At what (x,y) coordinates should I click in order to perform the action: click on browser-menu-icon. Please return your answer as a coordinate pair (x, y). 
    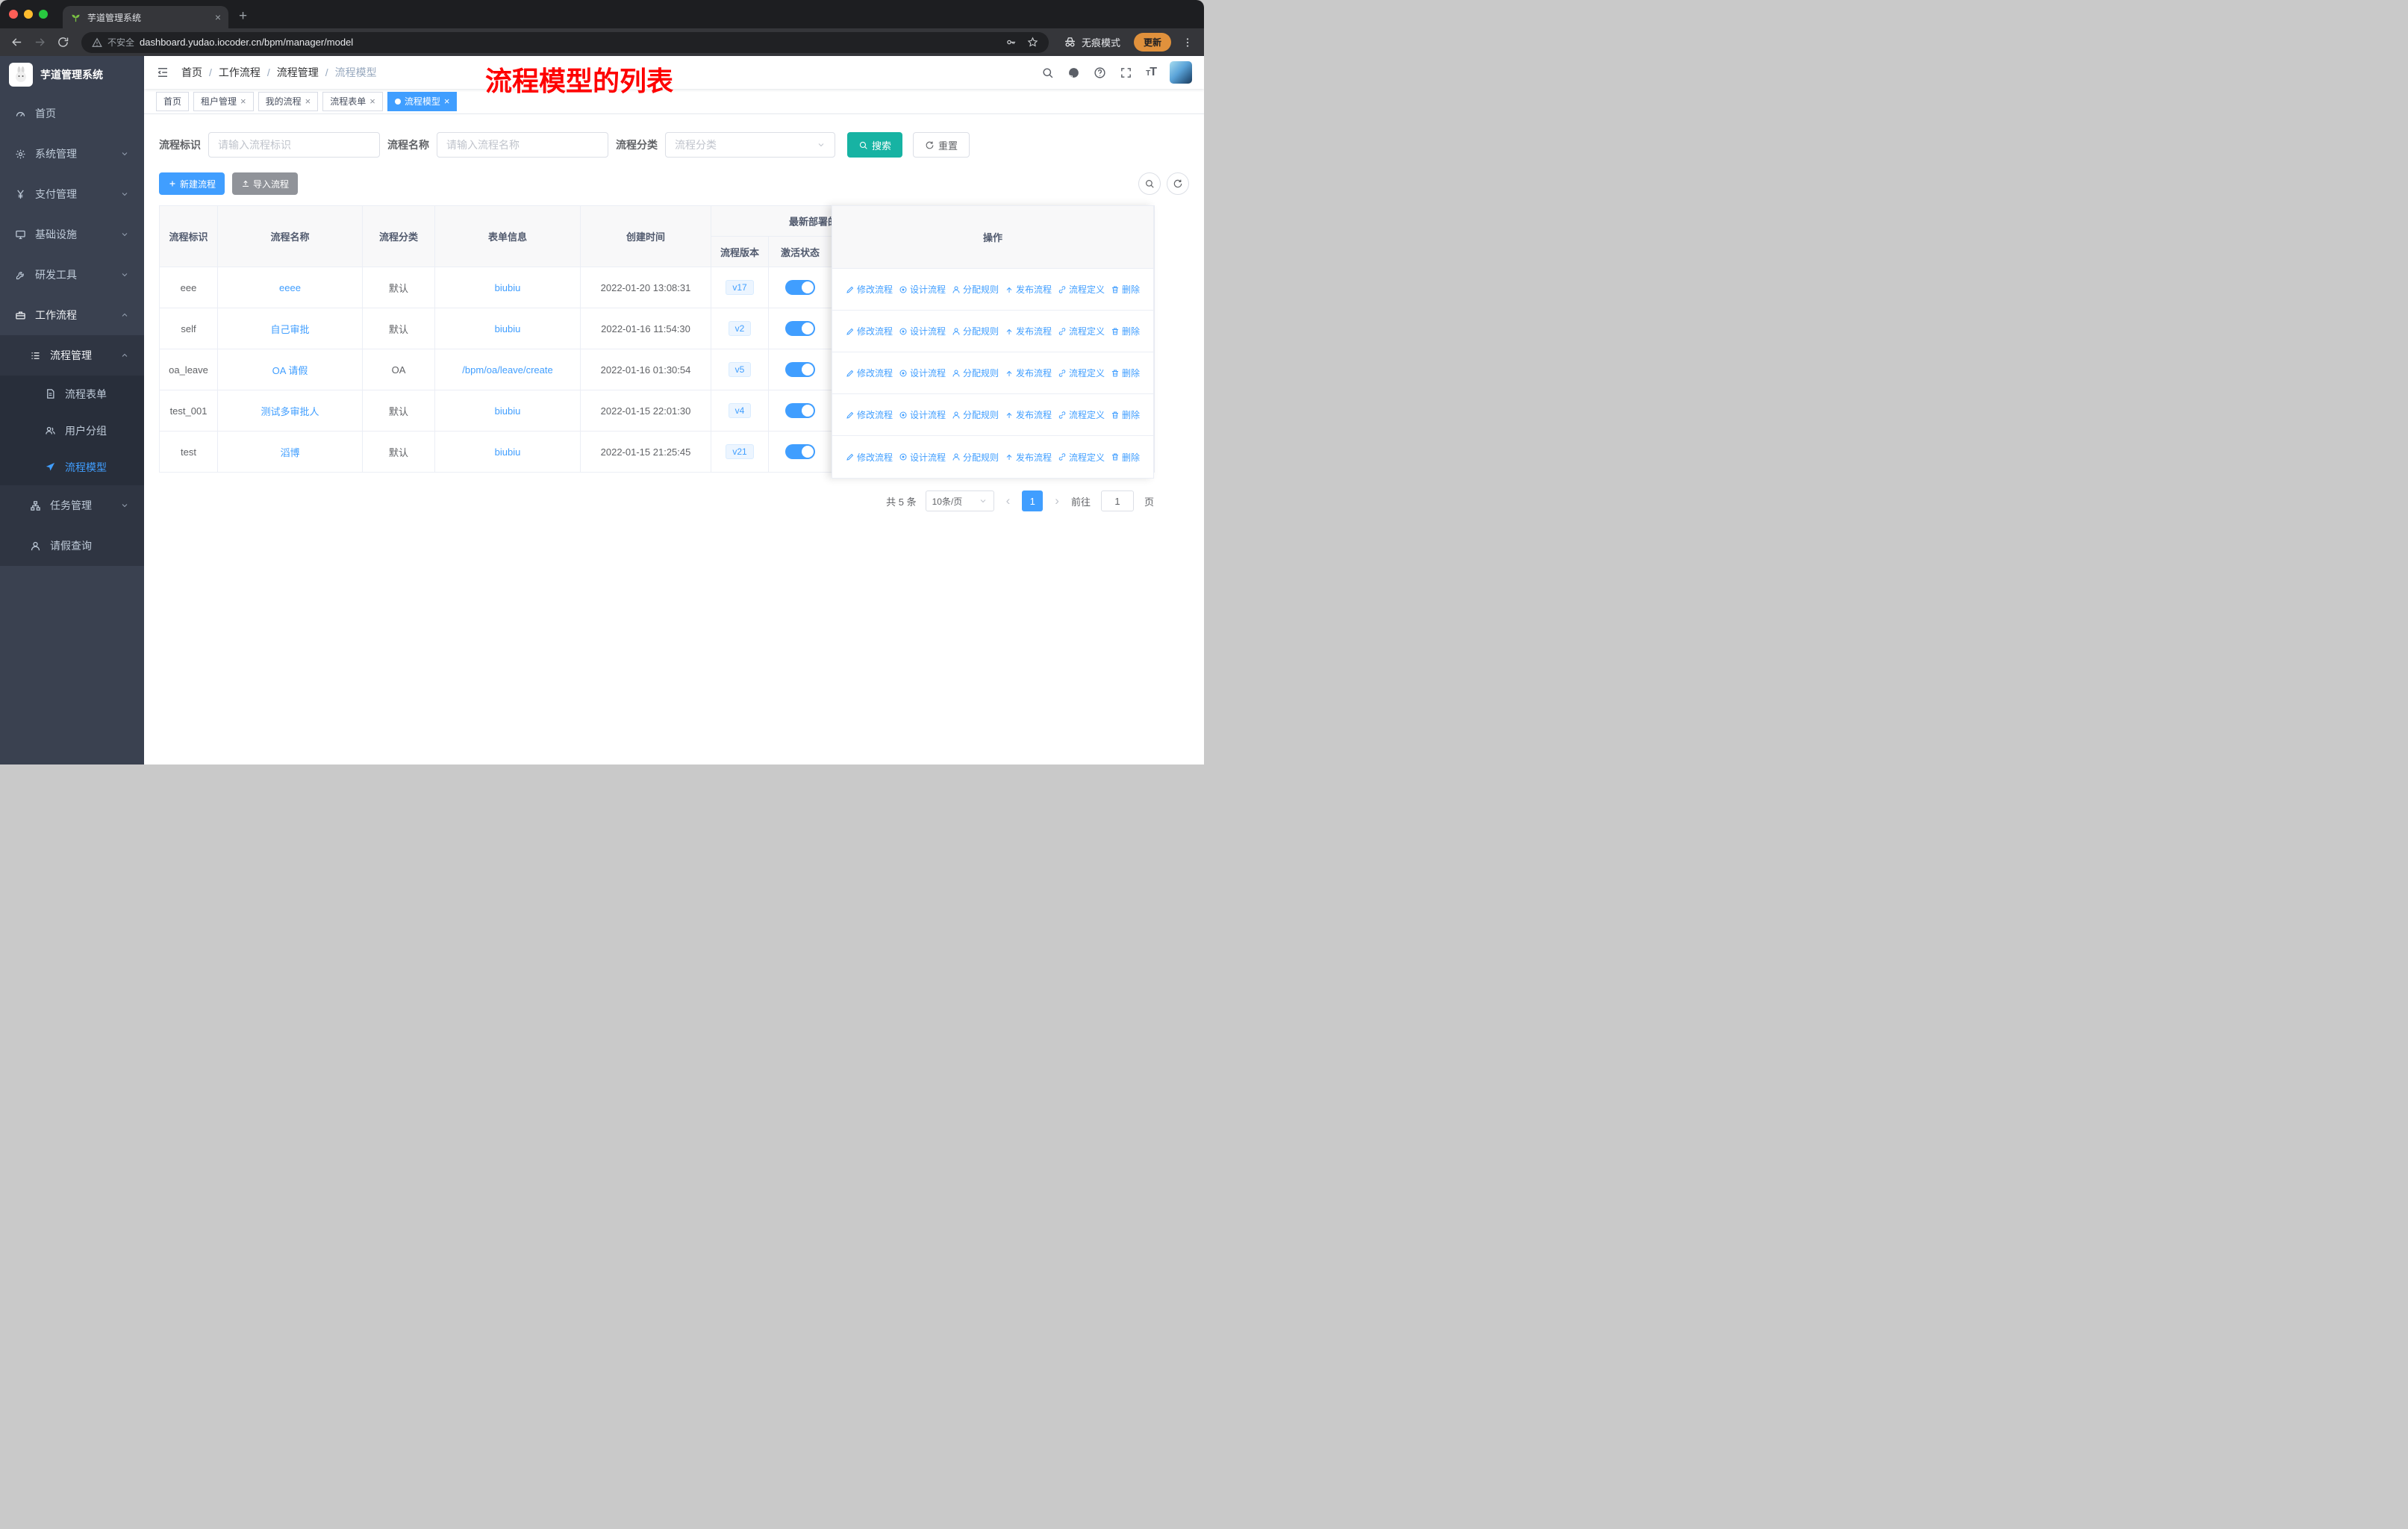
    Looking at the image, I should click on (1188, 43).